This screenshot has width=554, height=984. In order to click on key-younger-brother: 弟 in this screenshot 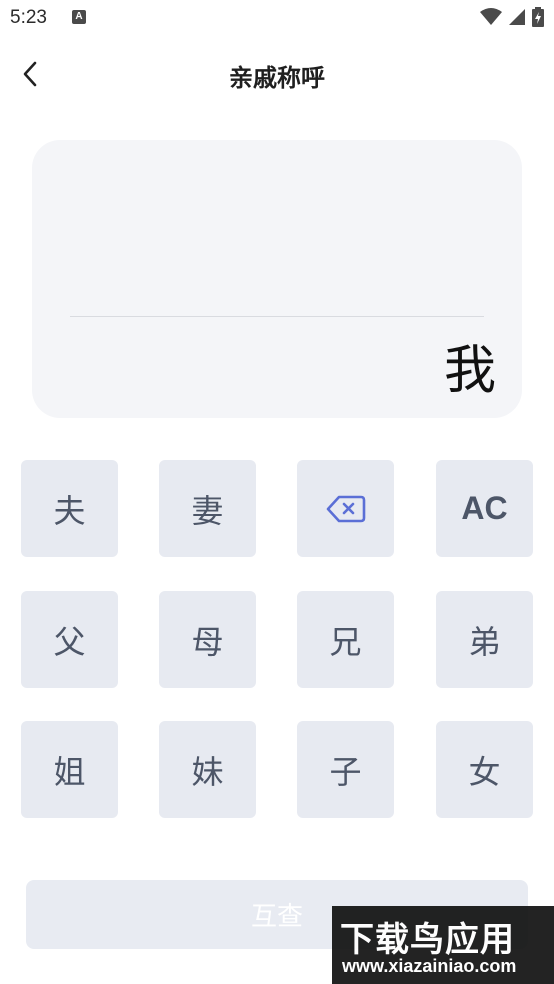, I will do `click(484, 639)`.